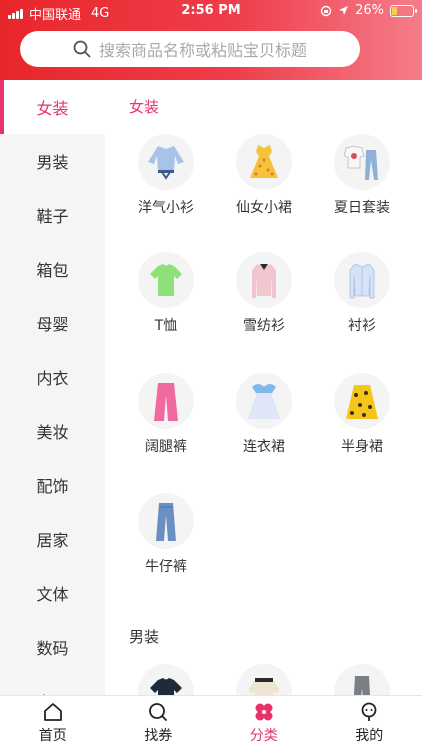  What do you see at coordinates (166, 447) in the screenshot?
I see `category-item-label: 阔腿裤` at bounding box center [166, 447].